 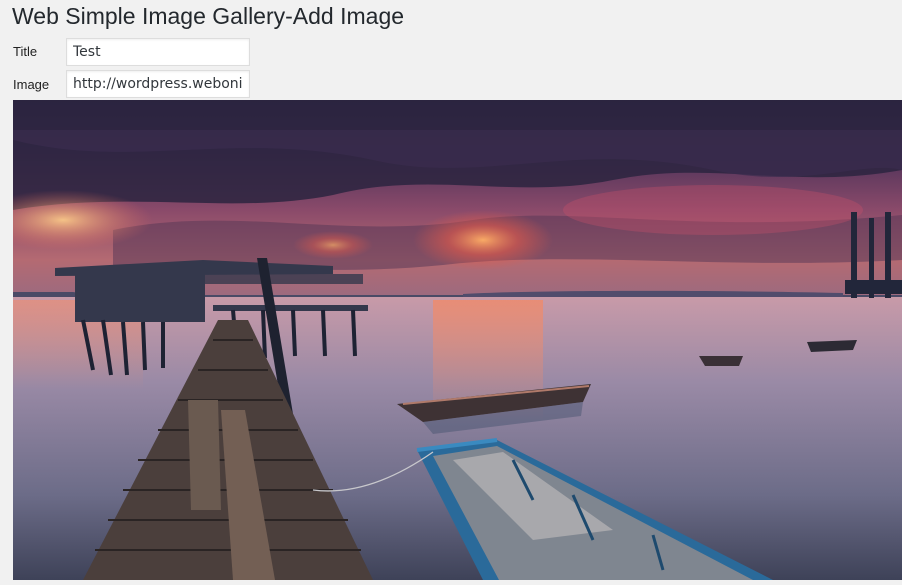 What do you see at coordinates (31, 84) in the screenshot?
I see `image-label: Image` at bounding box center [31, 84].